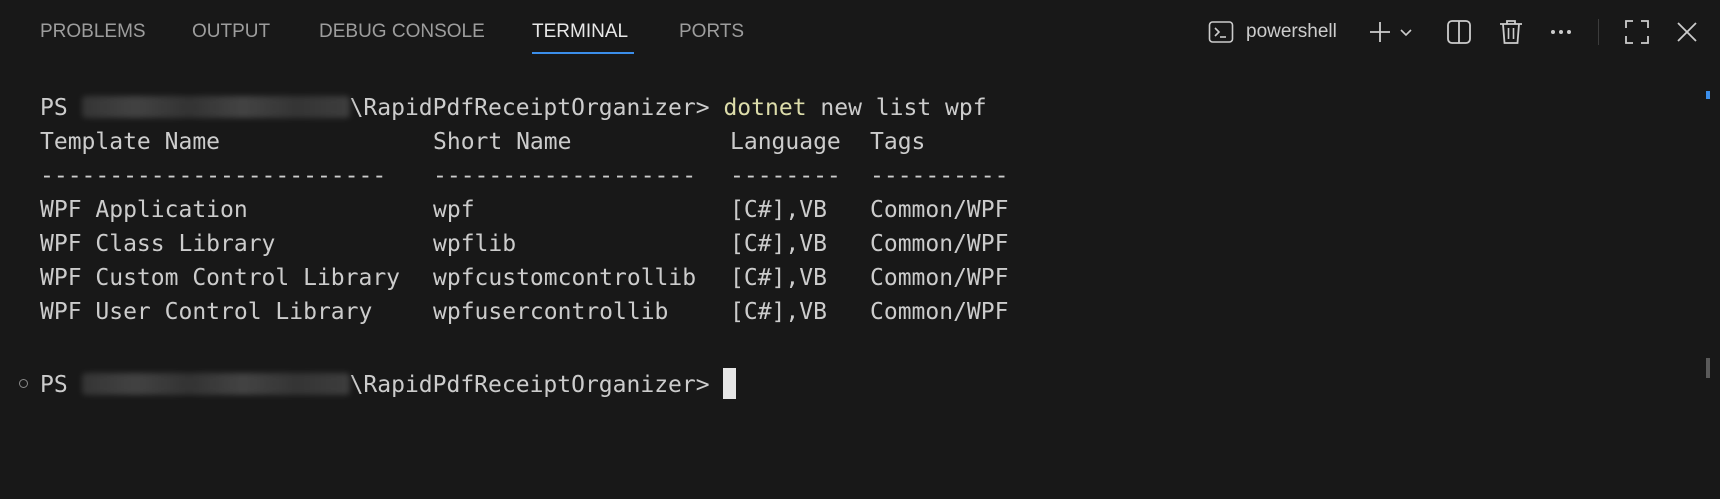 This screenshot has width=1720, height=499. I want to click on command-name: dotnet, so click(765, 108).